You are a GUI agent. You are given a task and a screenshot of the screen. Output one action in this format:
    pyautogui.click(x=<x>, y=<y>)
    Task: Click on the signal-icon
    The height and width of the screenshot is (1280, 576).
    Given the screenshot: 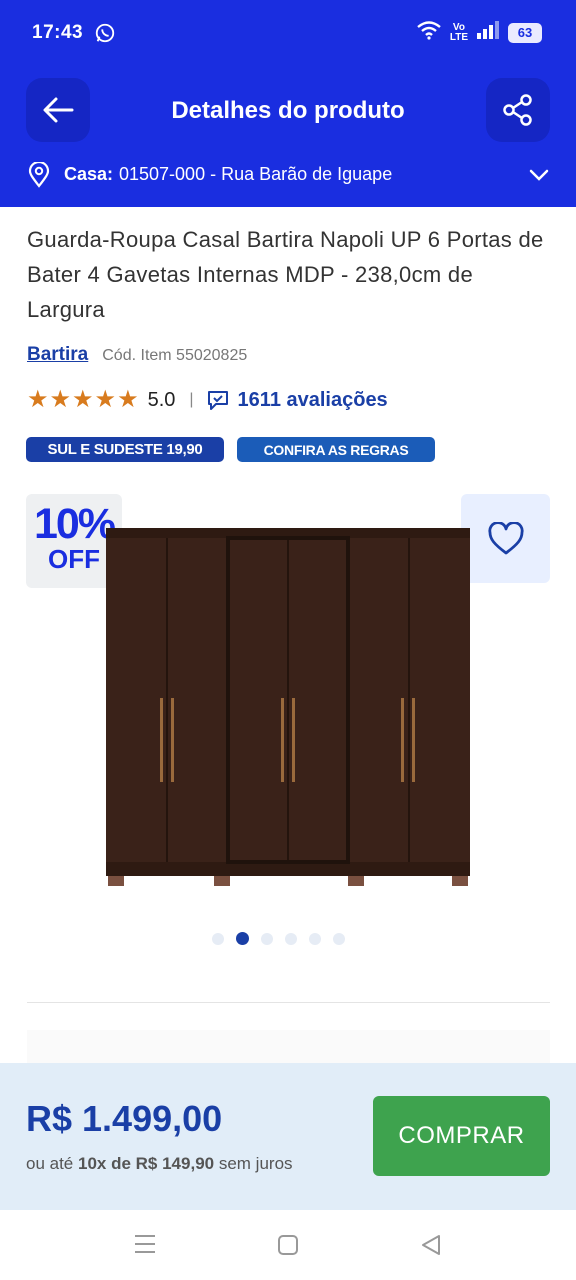 What is the action you would take?
    pyautogui.click(x=488, y=32)
    